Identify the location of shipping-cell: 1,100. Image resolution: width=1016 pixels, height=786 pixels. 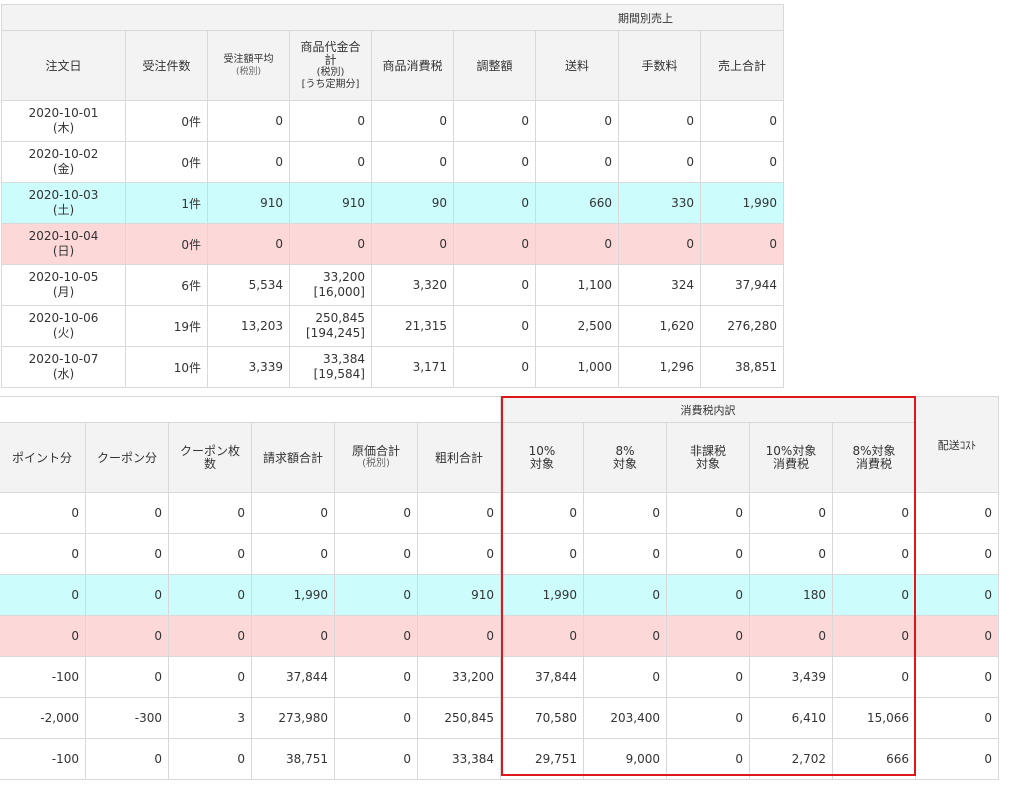
(577, 285).